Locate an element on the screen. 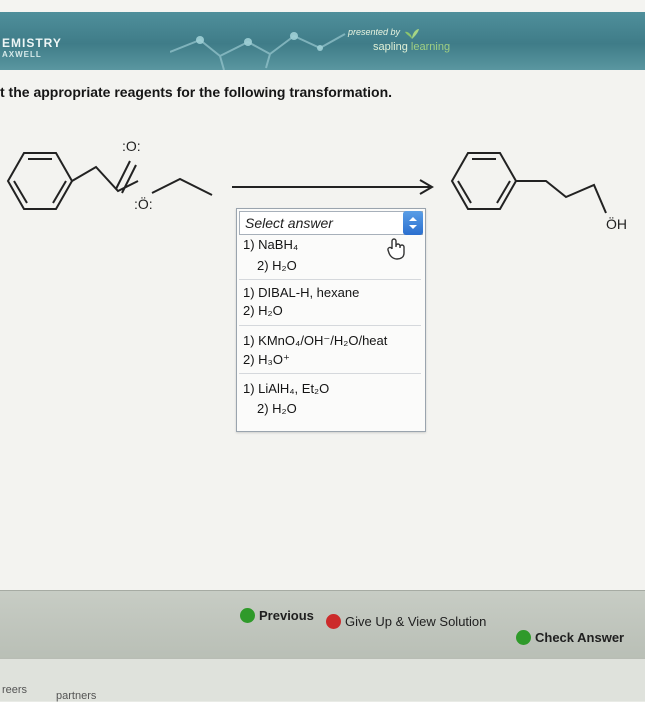 The image size is (645, 702). screen-bezel is located at coordinates (322, 6).